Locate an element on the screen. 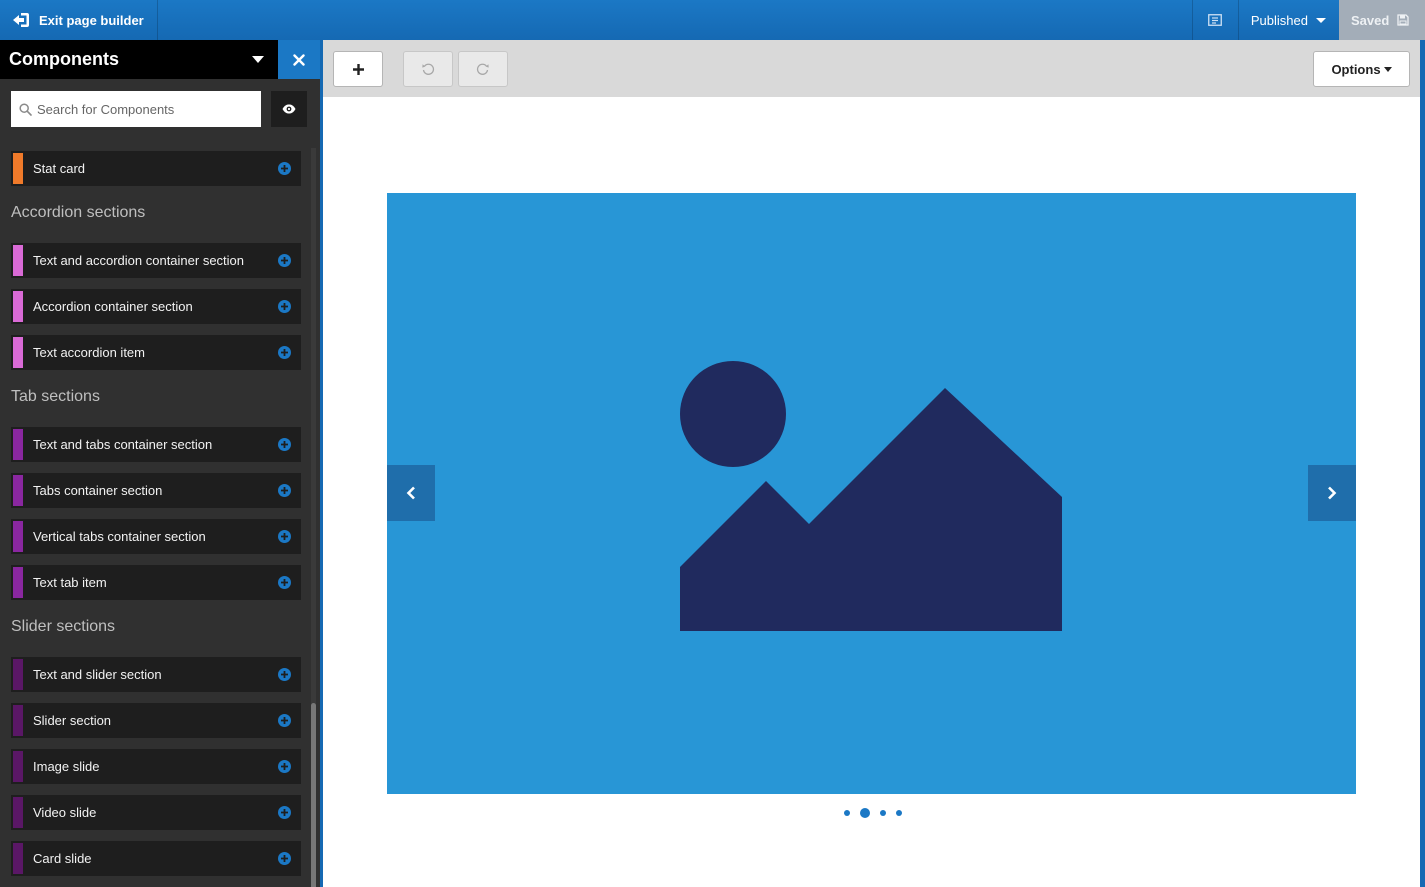 The width and height of the screenshot is (1425, 887). slider-prev-button is located at coordinates (411, 493).